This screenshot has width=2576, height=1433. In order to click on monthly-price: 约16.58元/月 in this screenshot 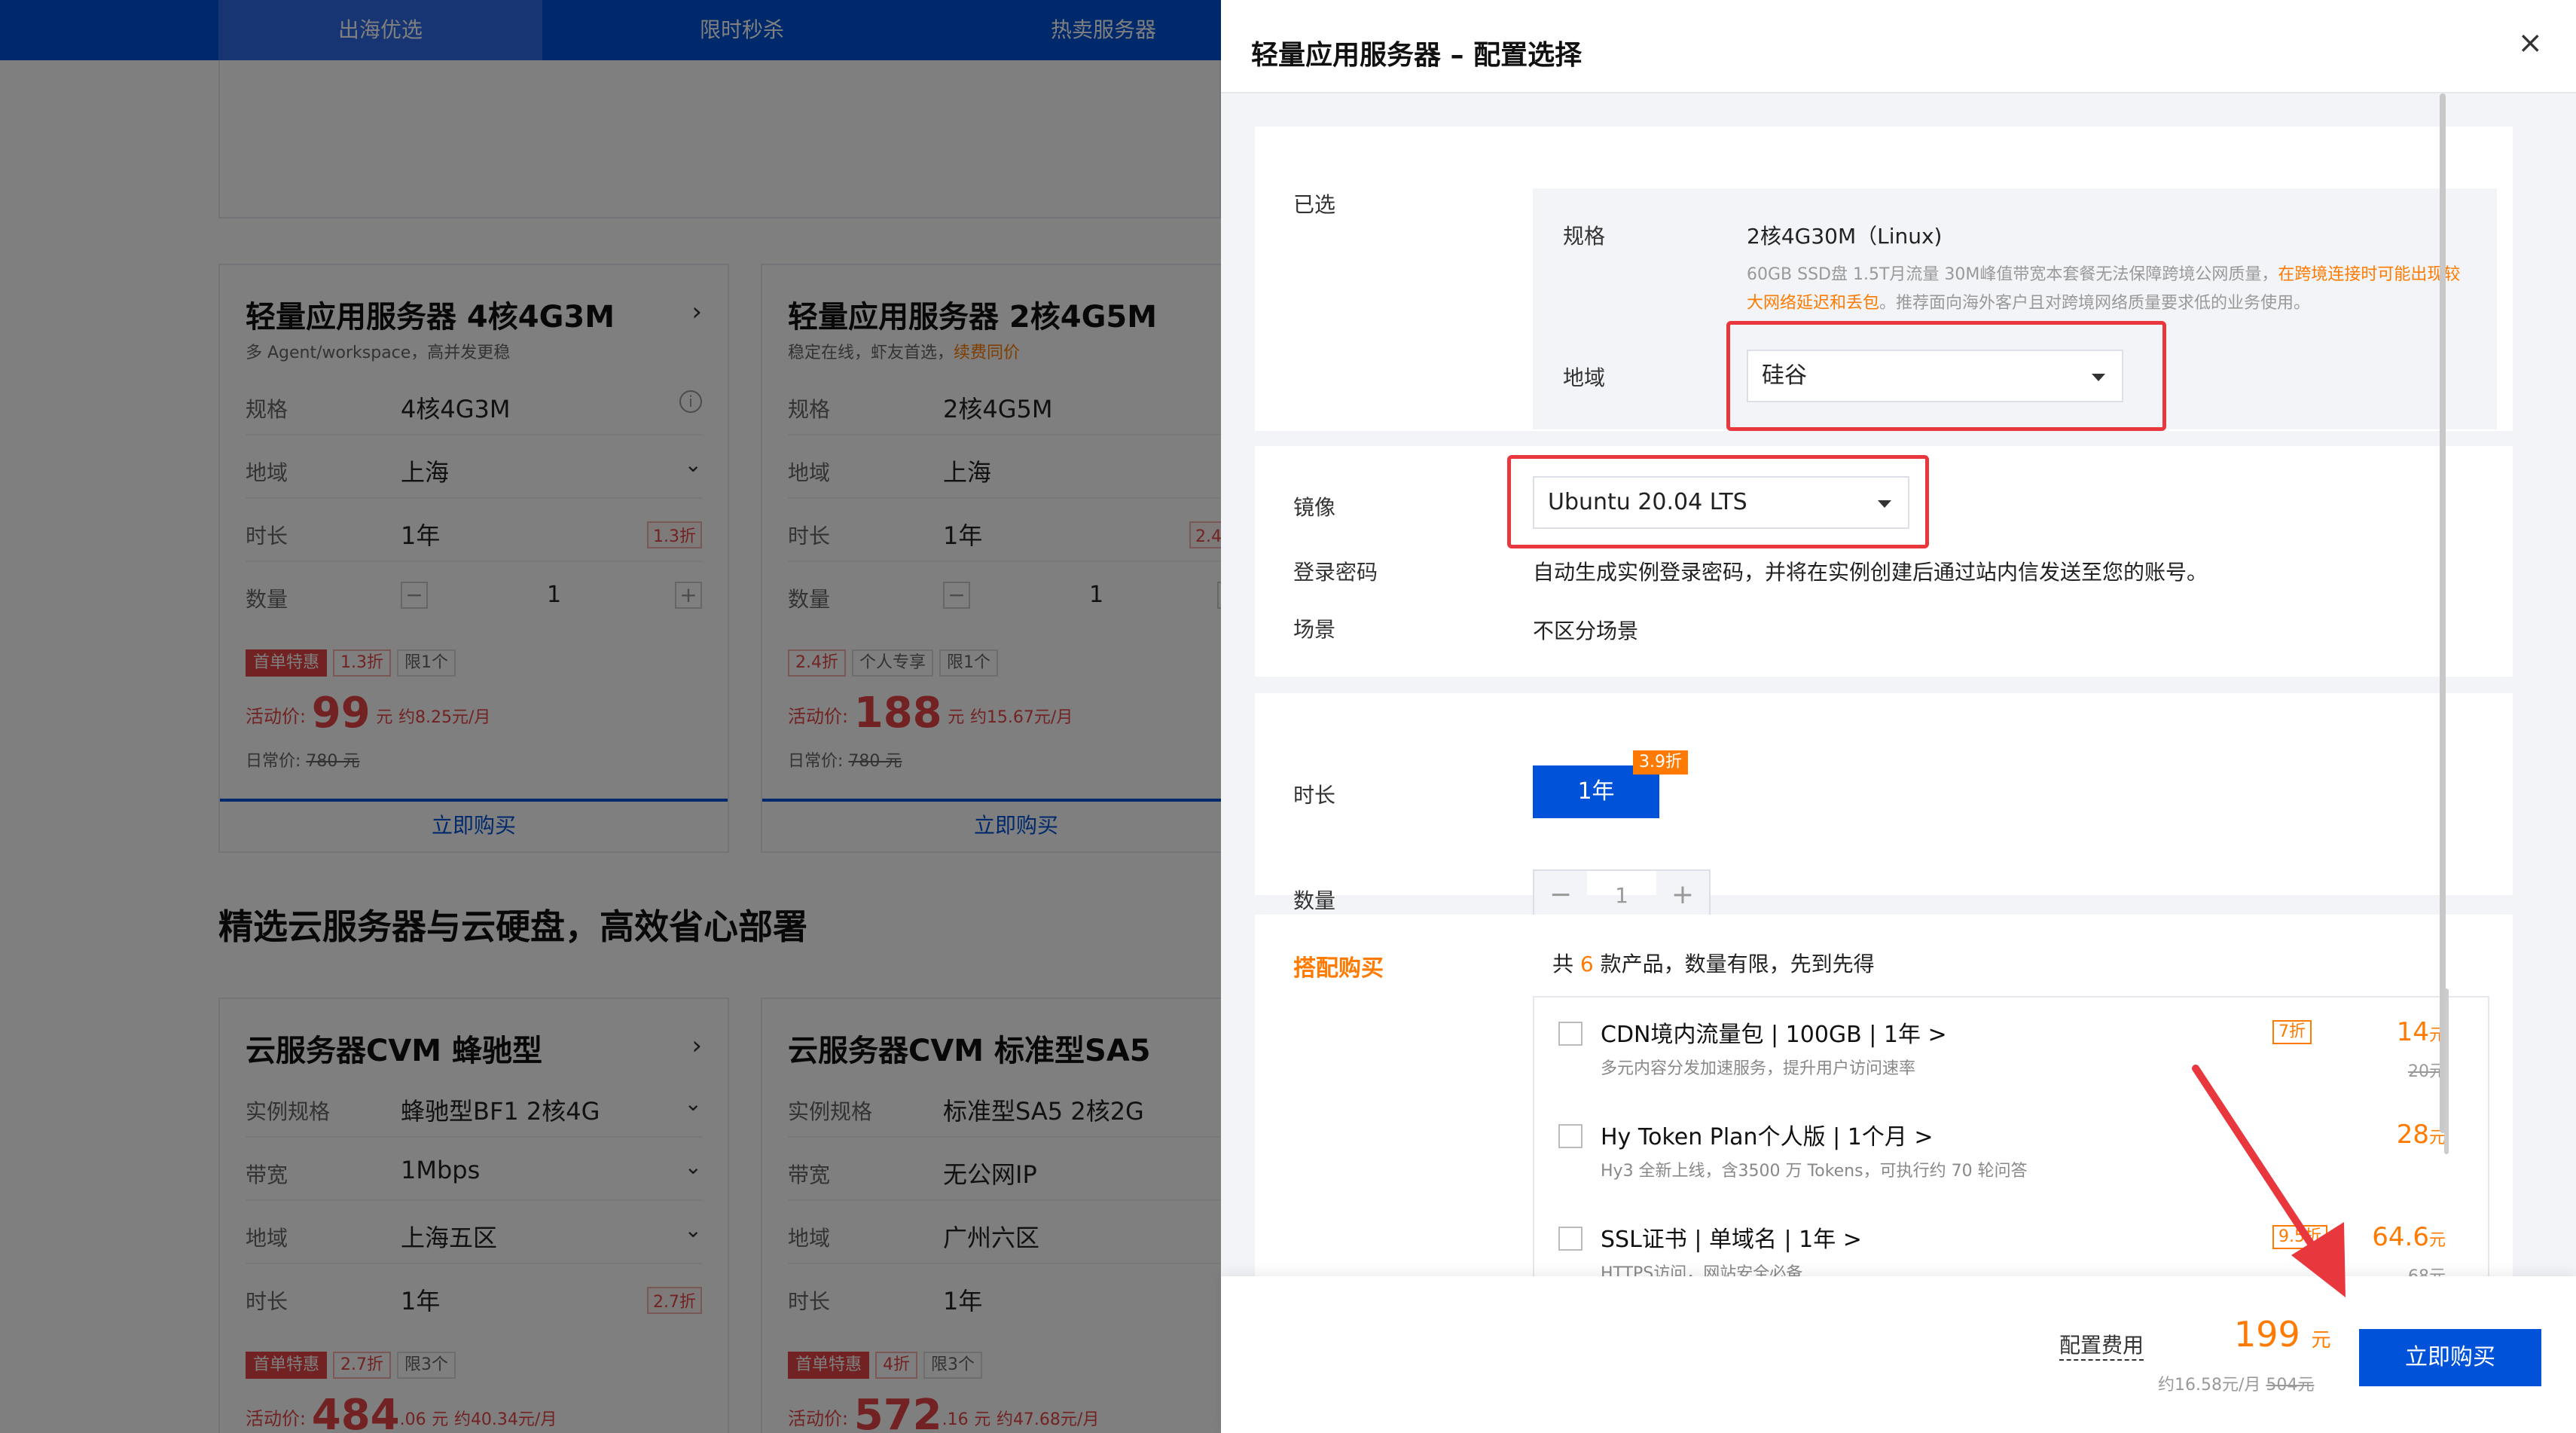, I will do `click(2210, 1385)`.